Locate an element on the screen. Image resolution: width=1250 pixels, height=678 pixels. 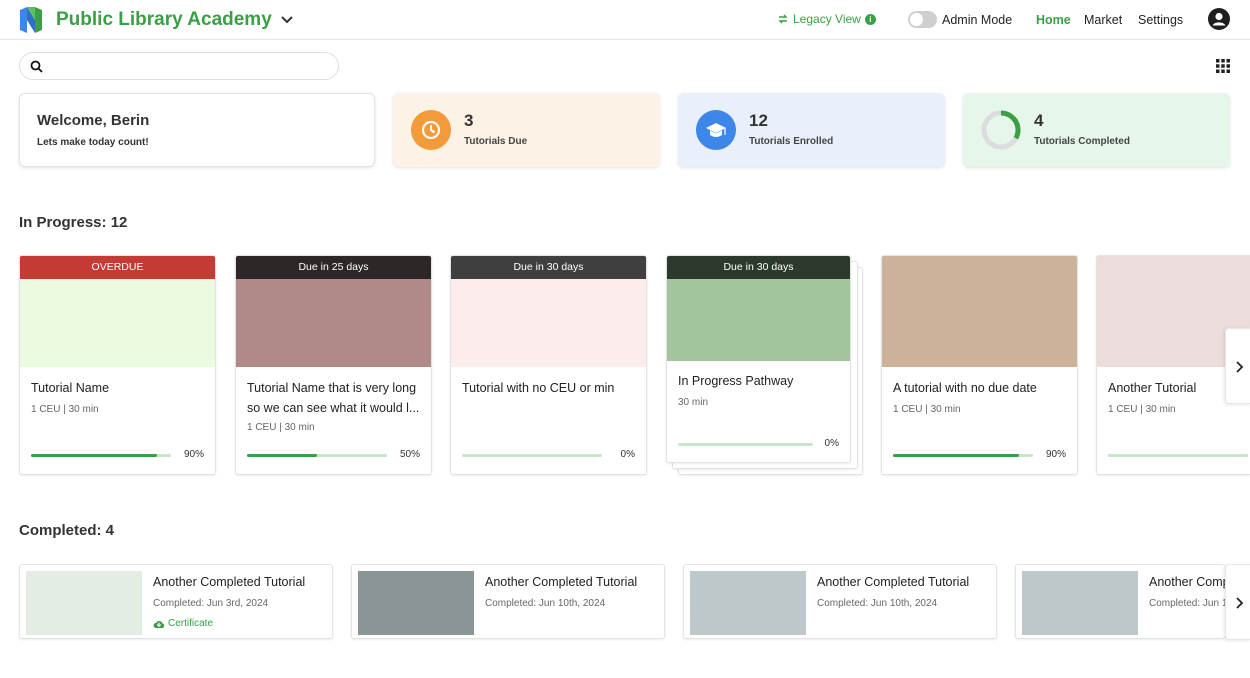
tutorials-completed-count: 4 is located at coordinates (1039, 120).